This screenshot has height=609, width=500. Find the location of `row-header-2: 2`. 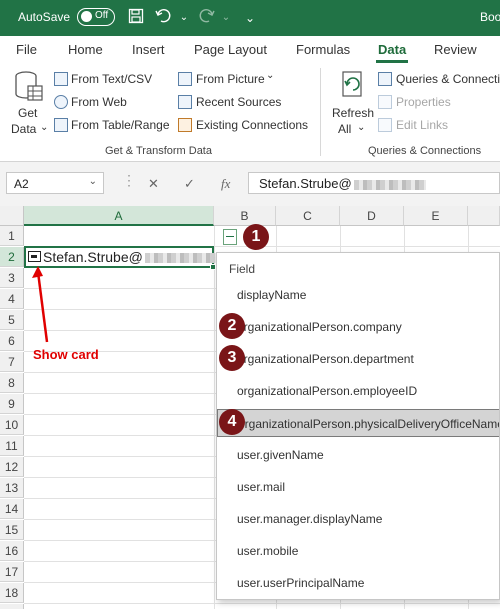

row-header-2: 2 is located at coordinates (12, 257).